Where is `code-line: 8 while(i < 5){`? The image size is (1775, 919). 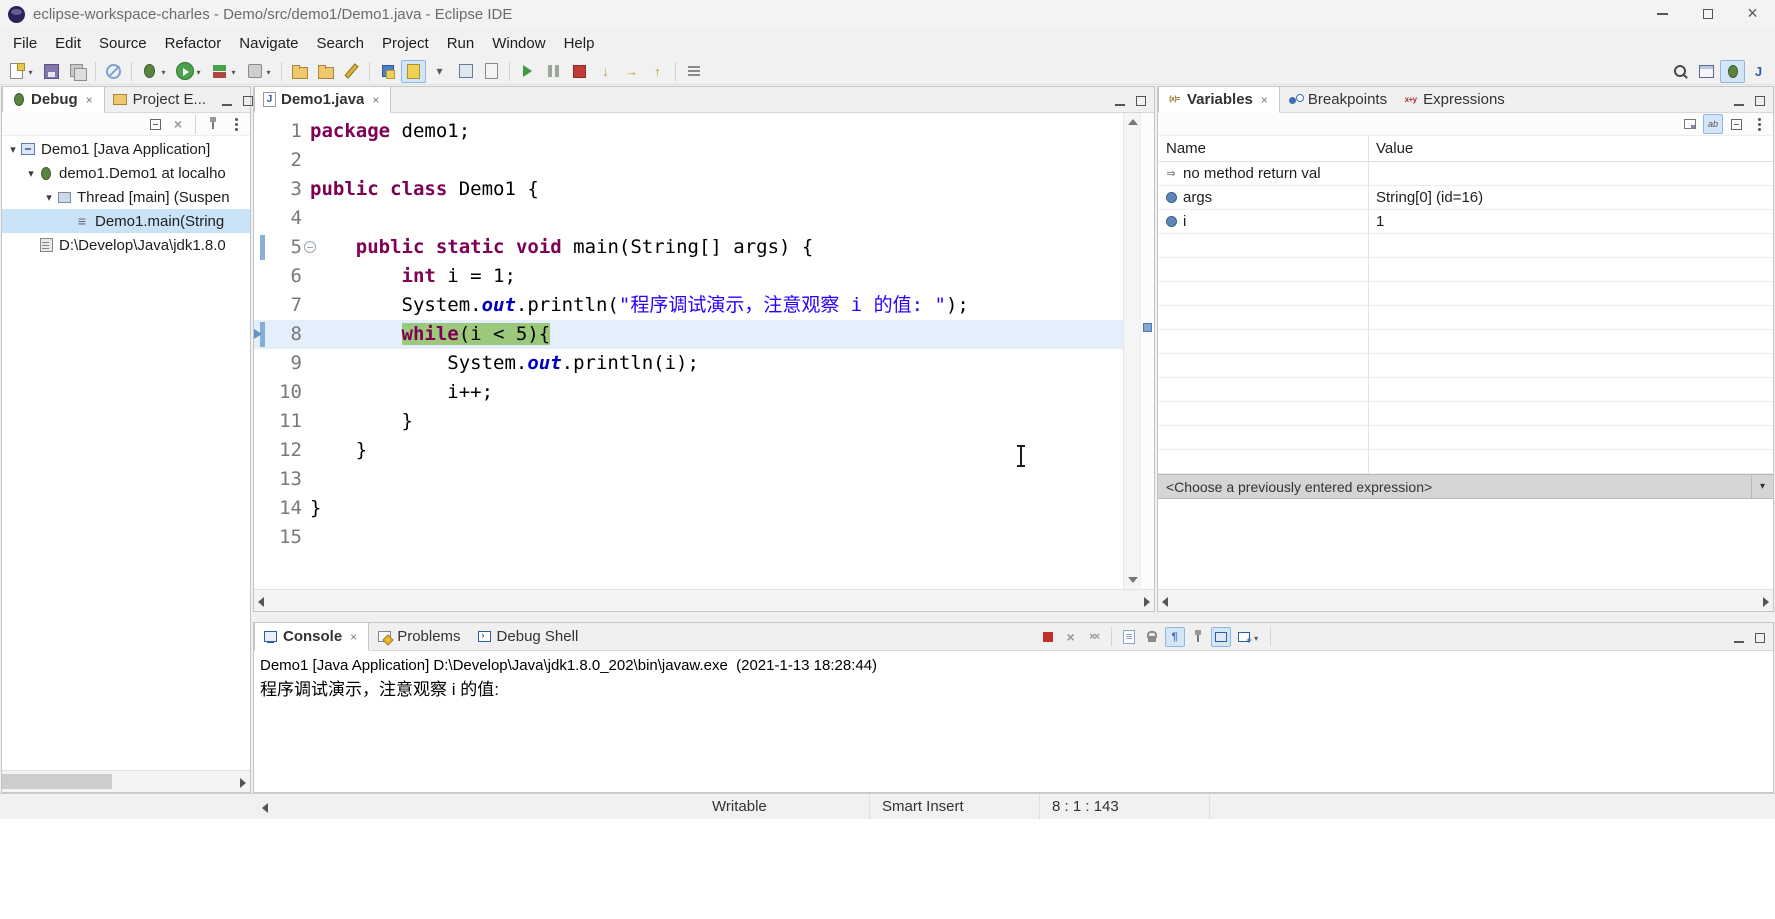
code-line: 8 while(i < 5){ is located at coordinates (688, 334).